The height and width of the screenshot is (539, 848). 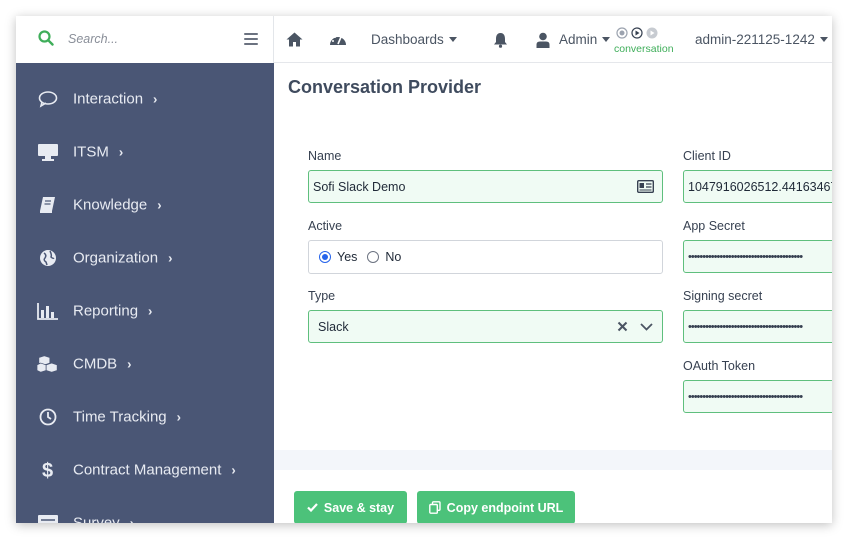 What do you see at coordinates (755, 39) in the screenshot?
I see `instance-name: admin-221125-1242` at bounding box center [755, 39].